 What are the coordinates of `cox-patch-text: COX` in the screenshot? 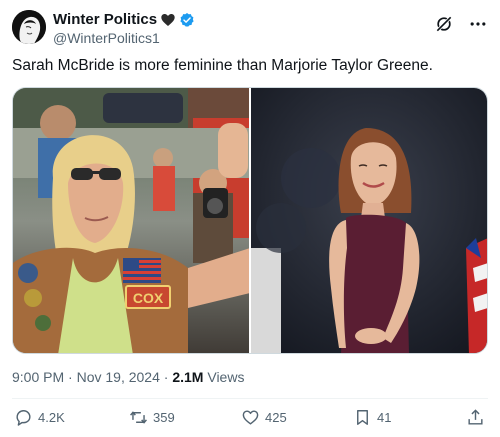 It's located at (148, 298).